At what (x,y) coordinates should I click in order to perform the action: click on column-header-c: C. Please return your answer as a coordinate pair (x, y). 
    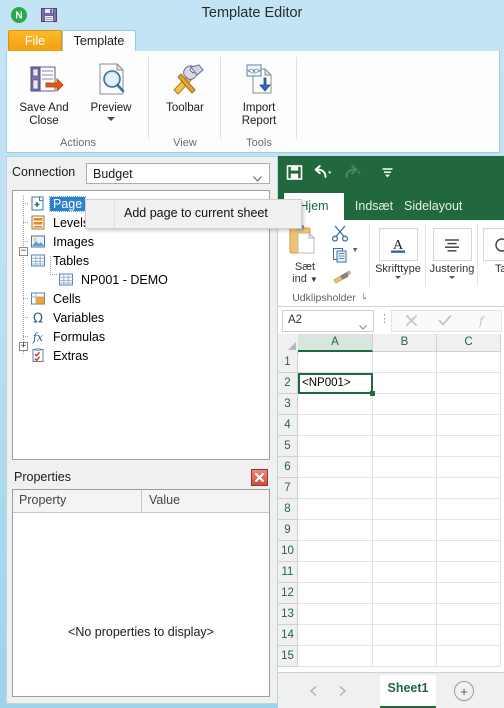
    Looking at the image, I should click on (469, 343).